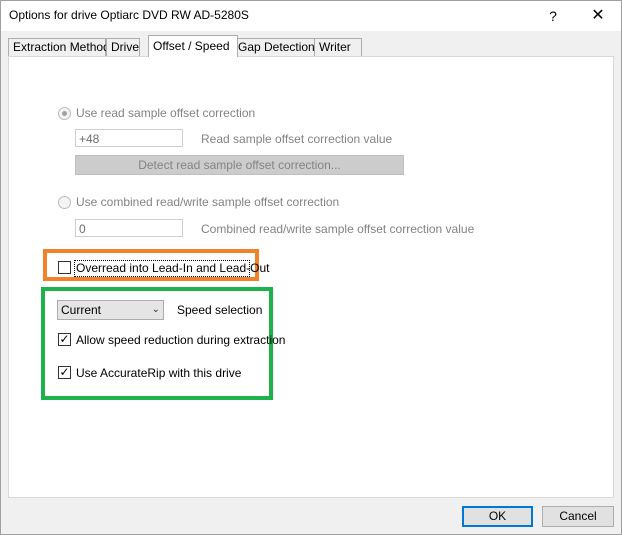 The image size is (622, 535). Describe the element at coordinates (129, 228) in the screenshot. I see `combined-offset-value-field: 0` at that location.